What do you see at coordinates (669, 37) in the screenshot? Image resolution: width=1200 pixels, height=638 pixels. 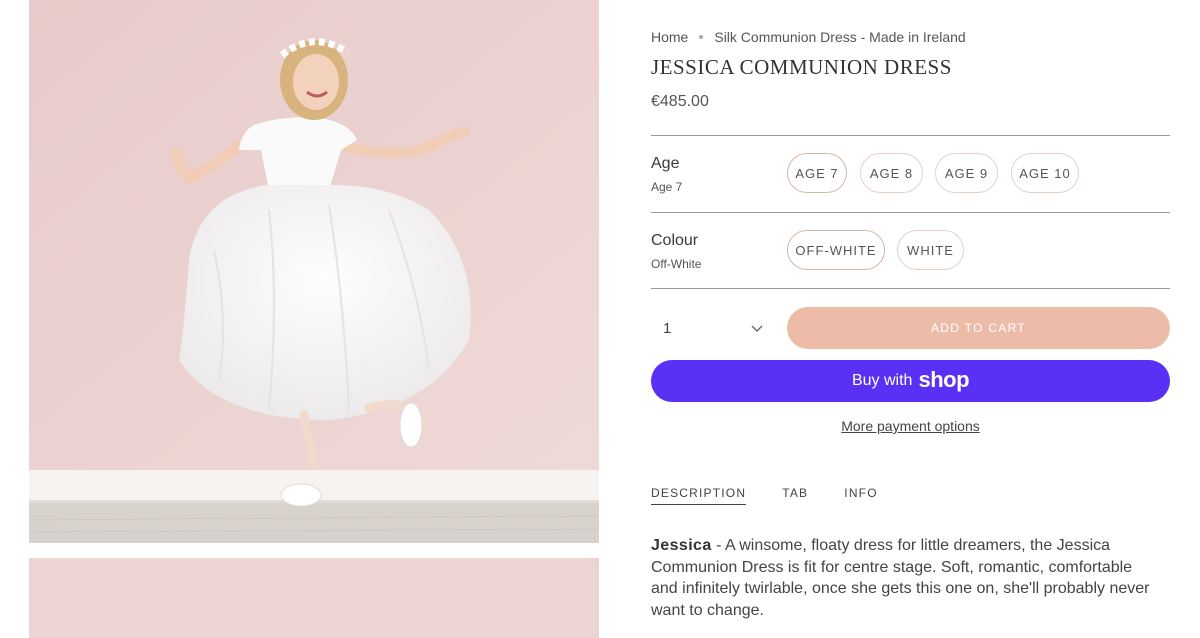 I see `breadcrumb-home-link: Home` at bounding box center [669, 37].